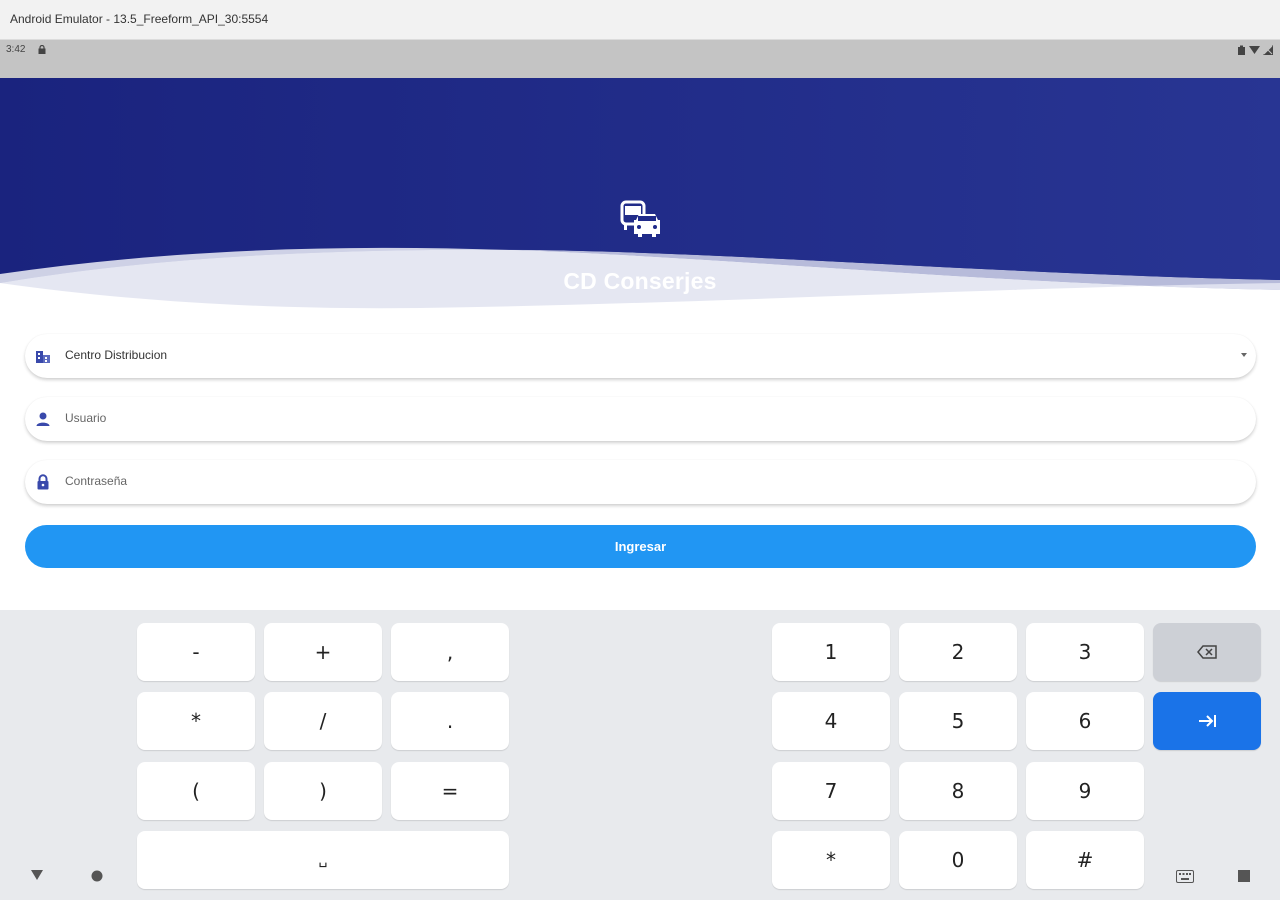  I want to click on hide-keyboard-icon, so click(37, 875).